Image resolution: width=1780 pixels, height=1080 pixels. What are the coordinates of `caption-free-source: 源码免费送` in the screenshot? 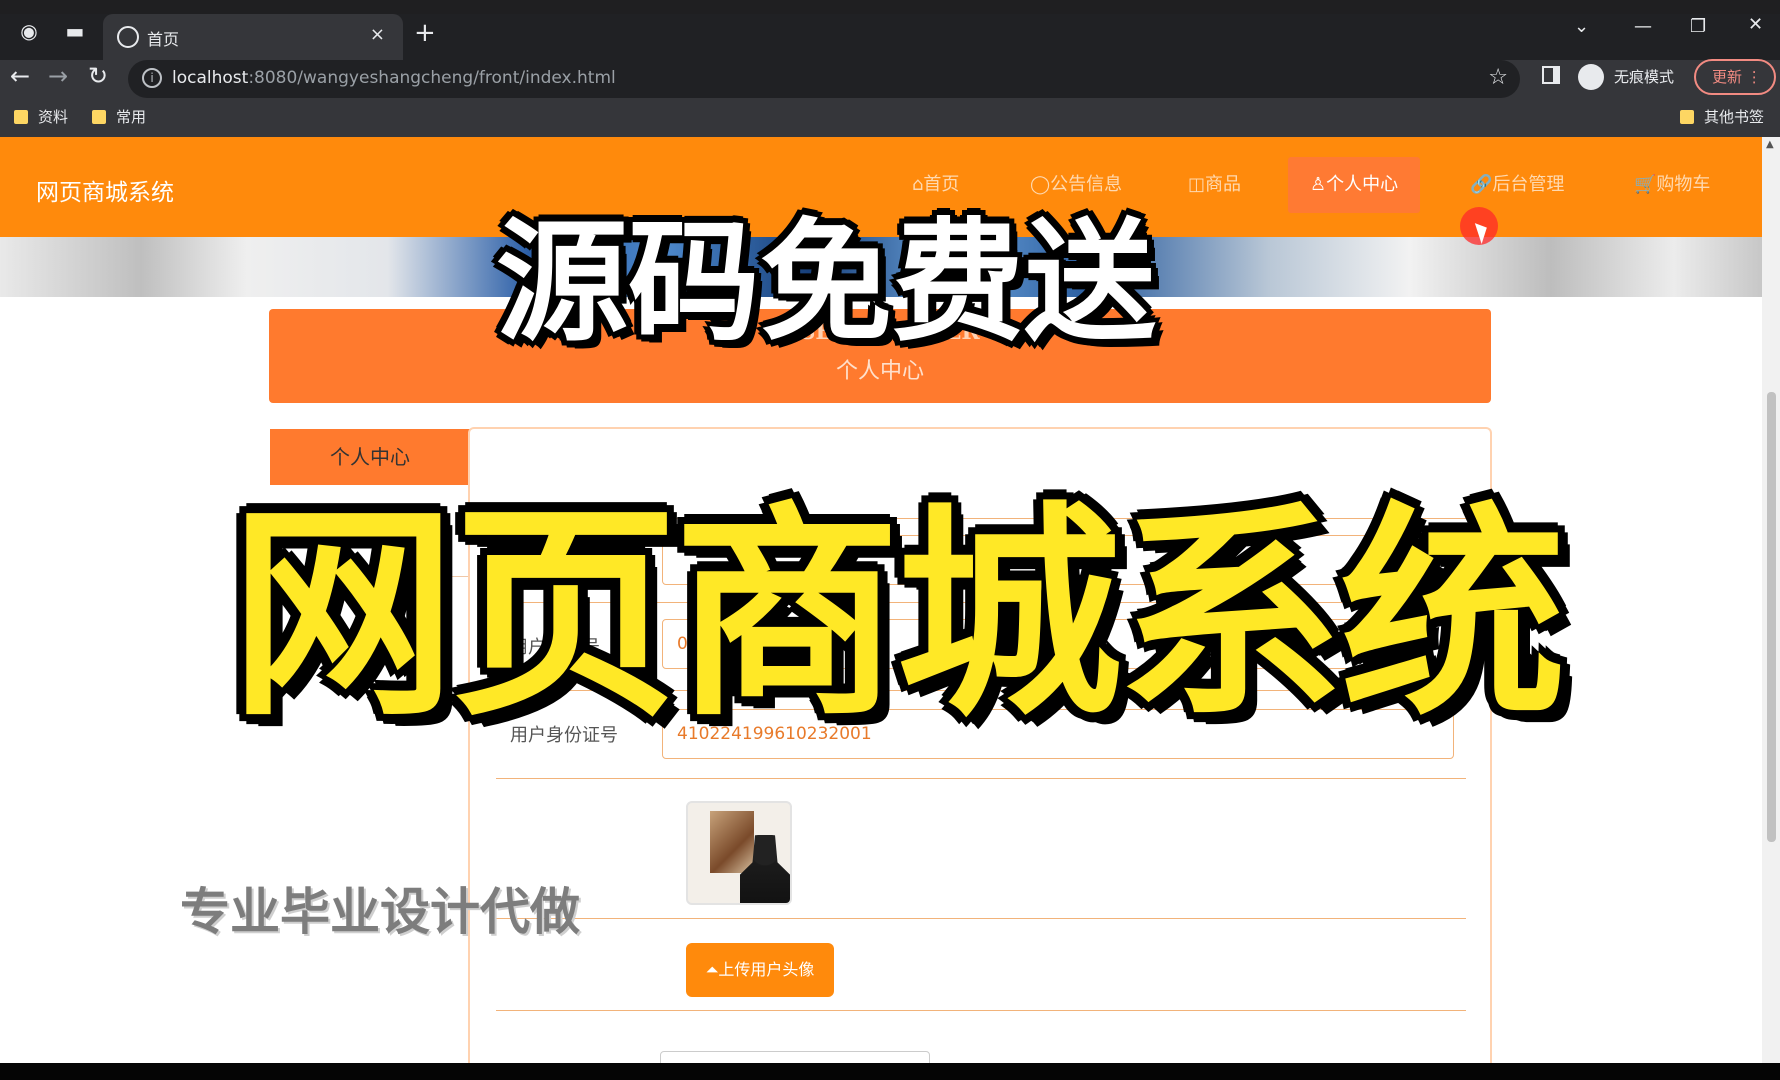 It's located at (826, 283).